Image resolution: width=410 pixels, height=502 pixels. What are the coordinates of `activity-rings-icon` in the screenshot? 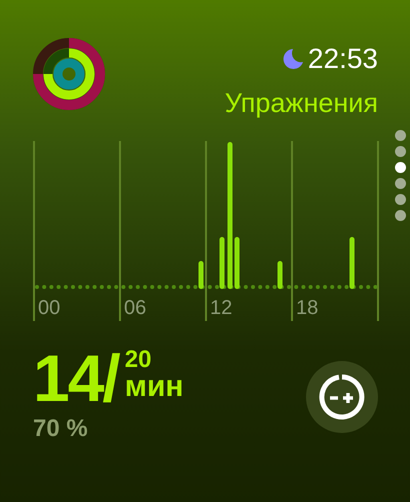 It's located at (69, 74).